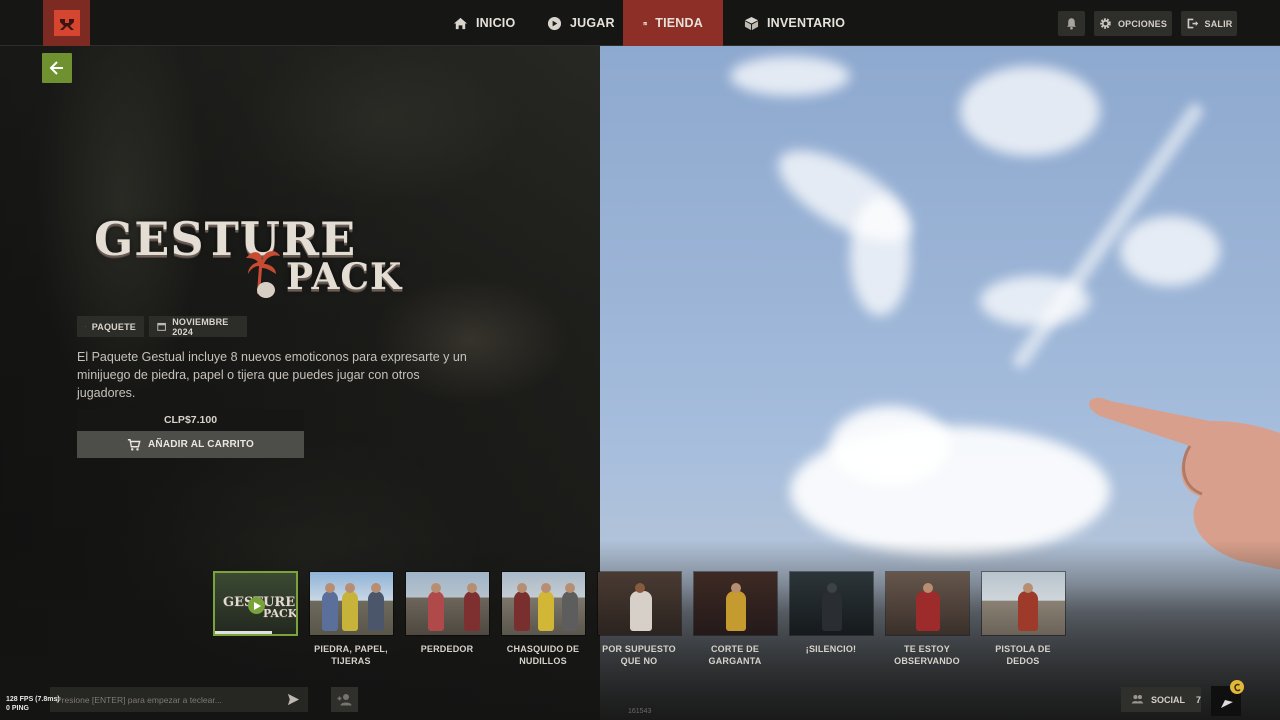 The height and width of the screenshot is (720, 1280). I want to click on options-button: OPCIONES, so click(1133, 23).